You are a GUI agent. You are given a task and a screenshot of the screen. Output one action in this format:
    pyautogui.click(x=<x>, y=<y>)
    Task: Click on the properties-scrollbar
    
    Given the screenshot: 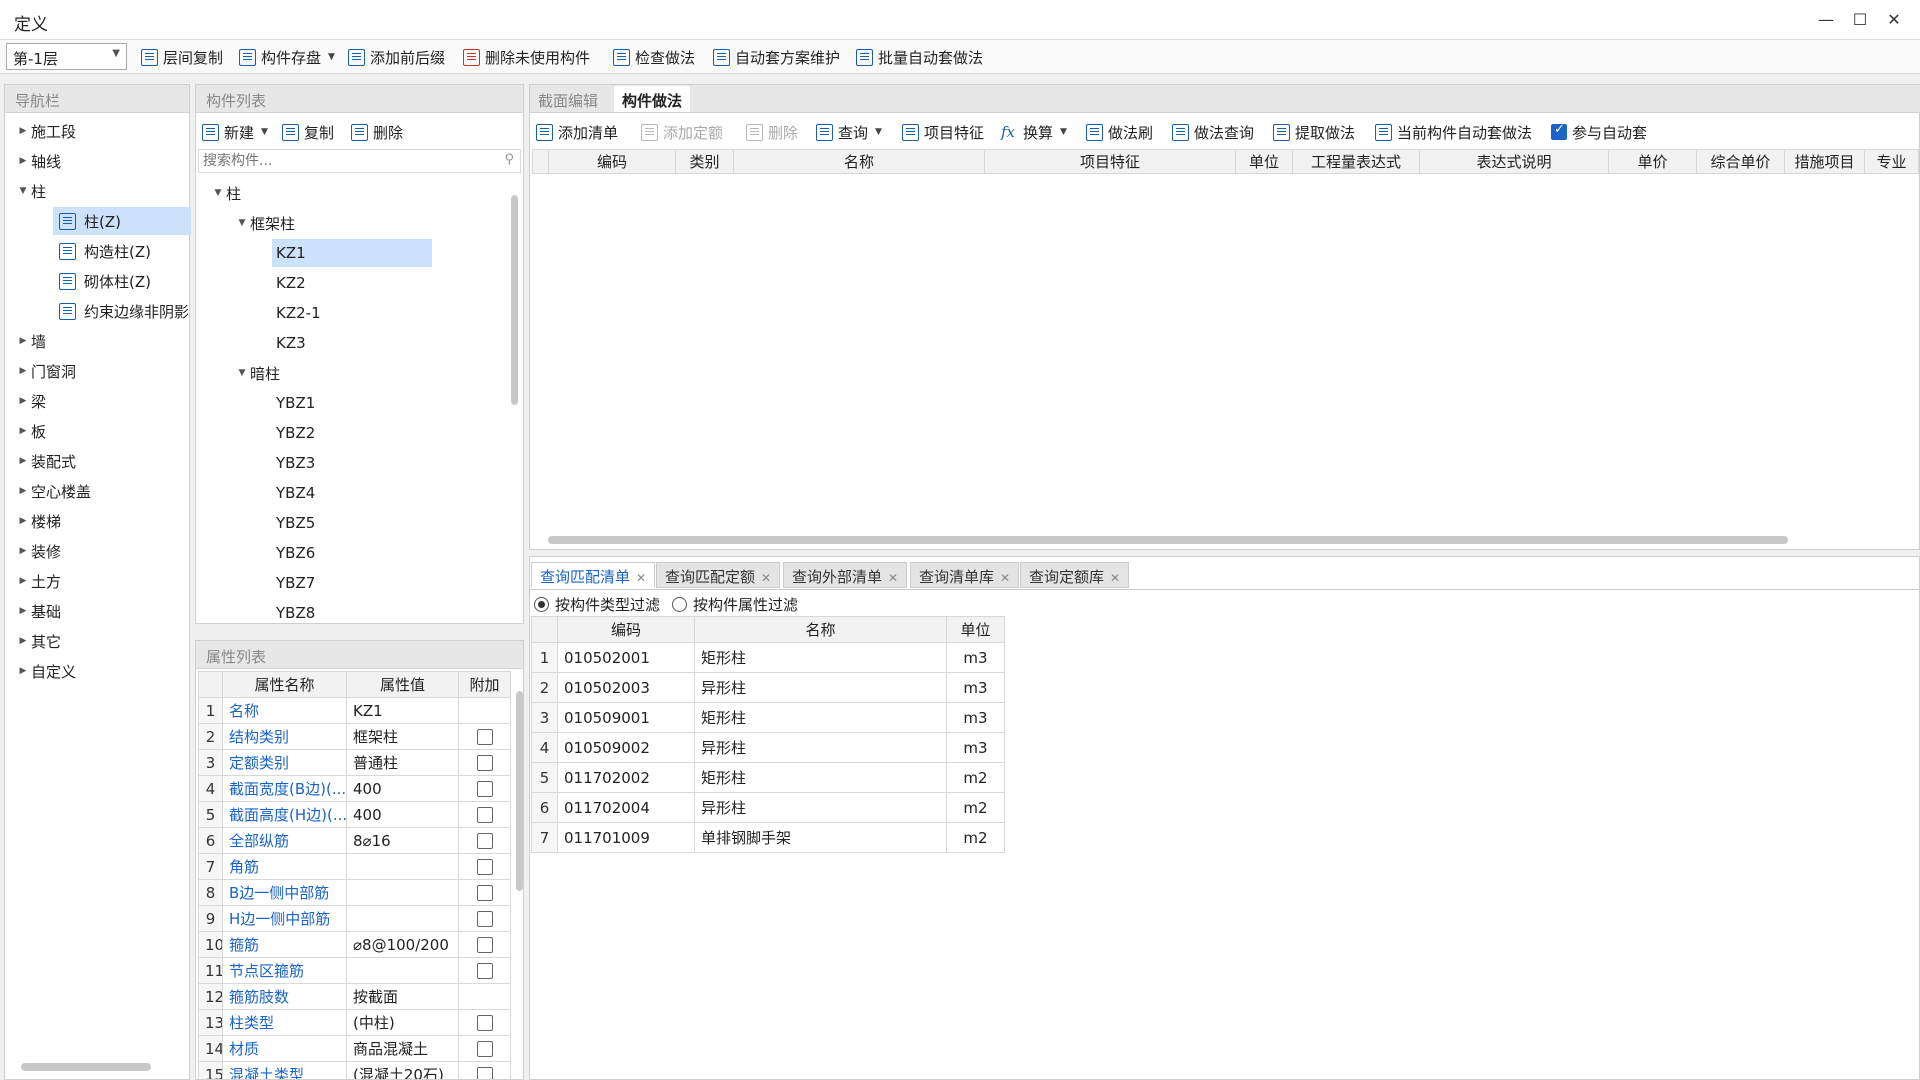 What is the action you would take?
    pyautogui.click(x=519, y=791)
    